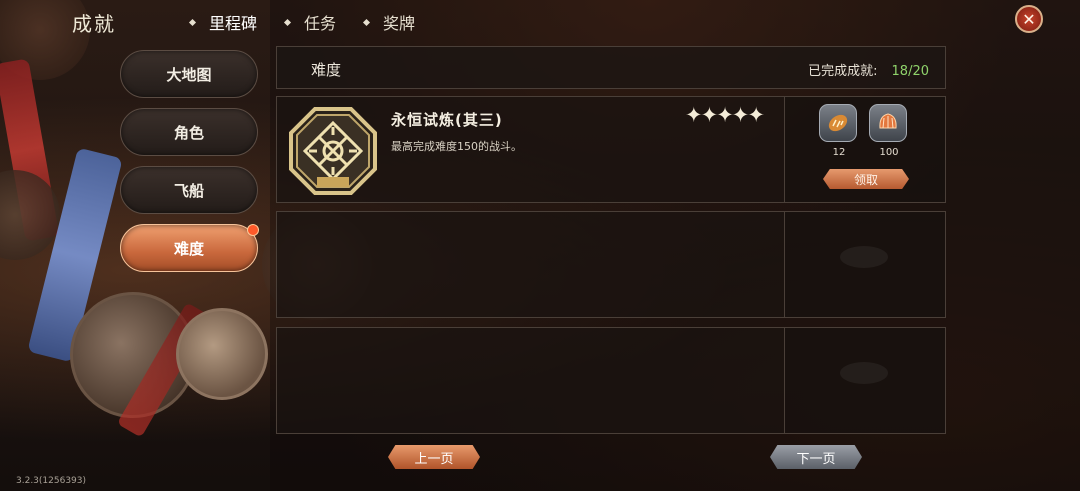  I want to click on tab-label: 里程碑, so click(233, 23).